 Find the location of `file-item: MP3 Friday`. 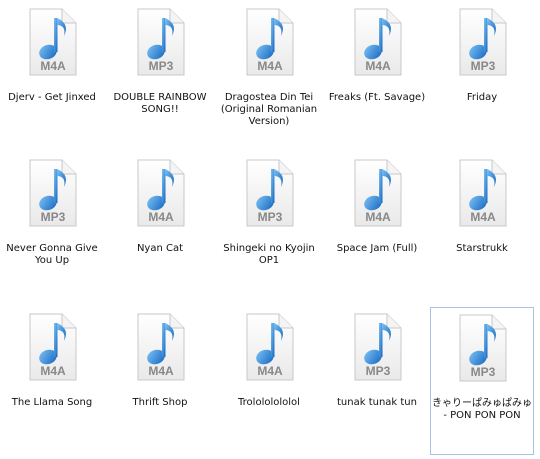

file-item: MP3 Friday is located at coordinates (482, 72).